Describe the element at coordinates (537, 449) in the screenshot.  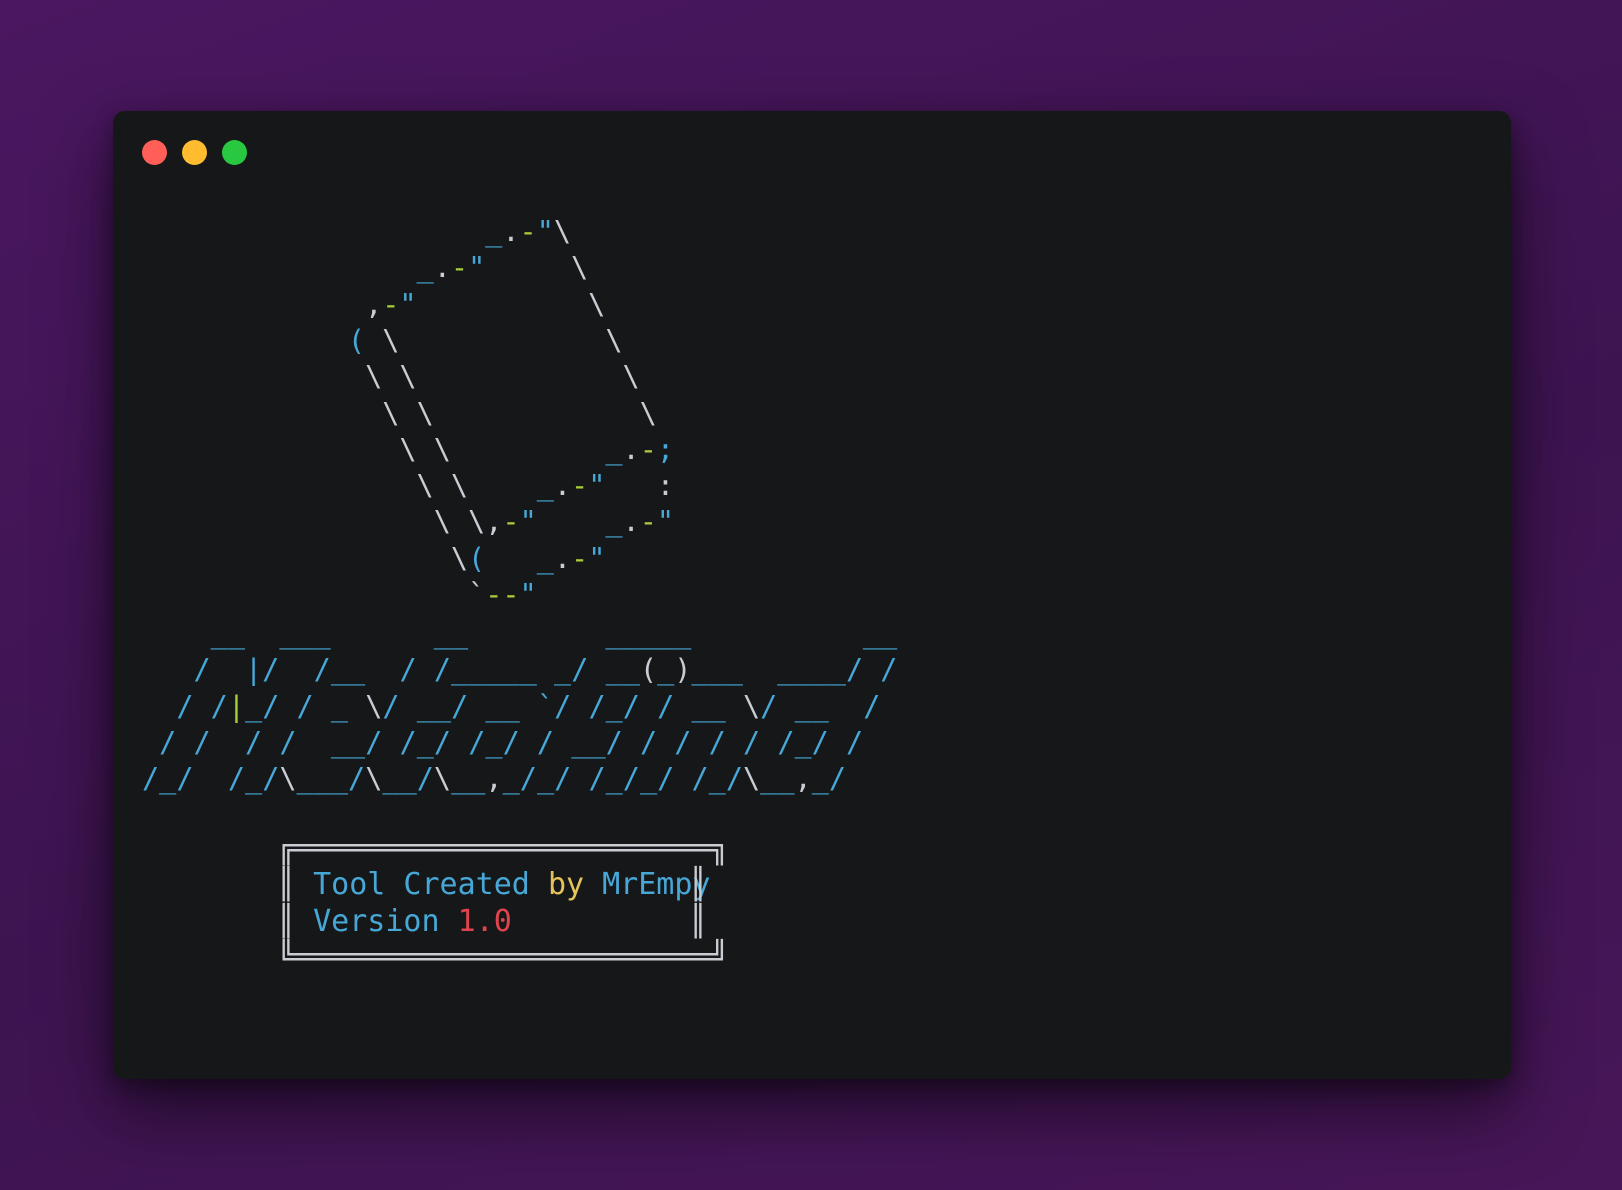
I see `laptop-art-line-7: \ \ _.-;` at that location.